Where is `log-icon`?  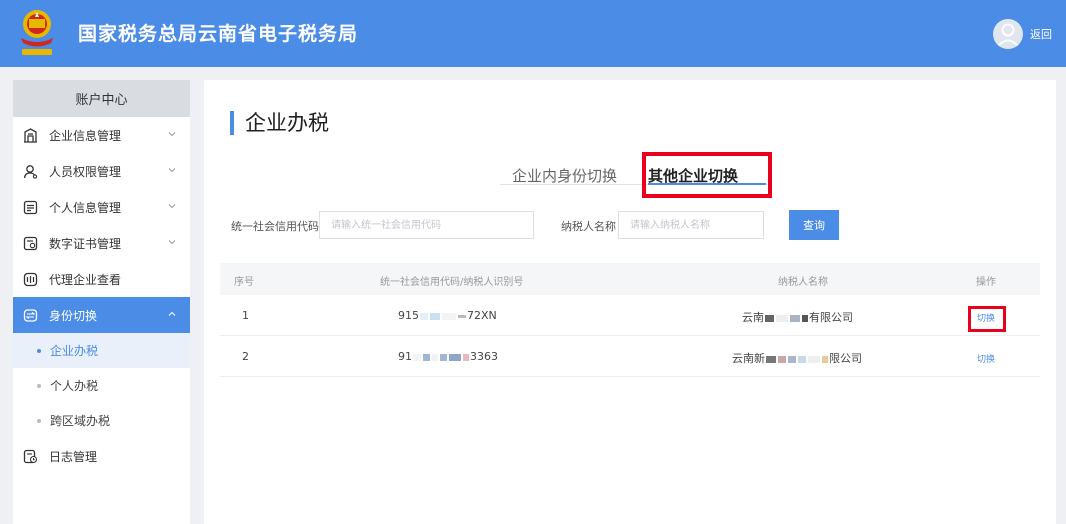
log-icon is located at coordinates (30, 456).